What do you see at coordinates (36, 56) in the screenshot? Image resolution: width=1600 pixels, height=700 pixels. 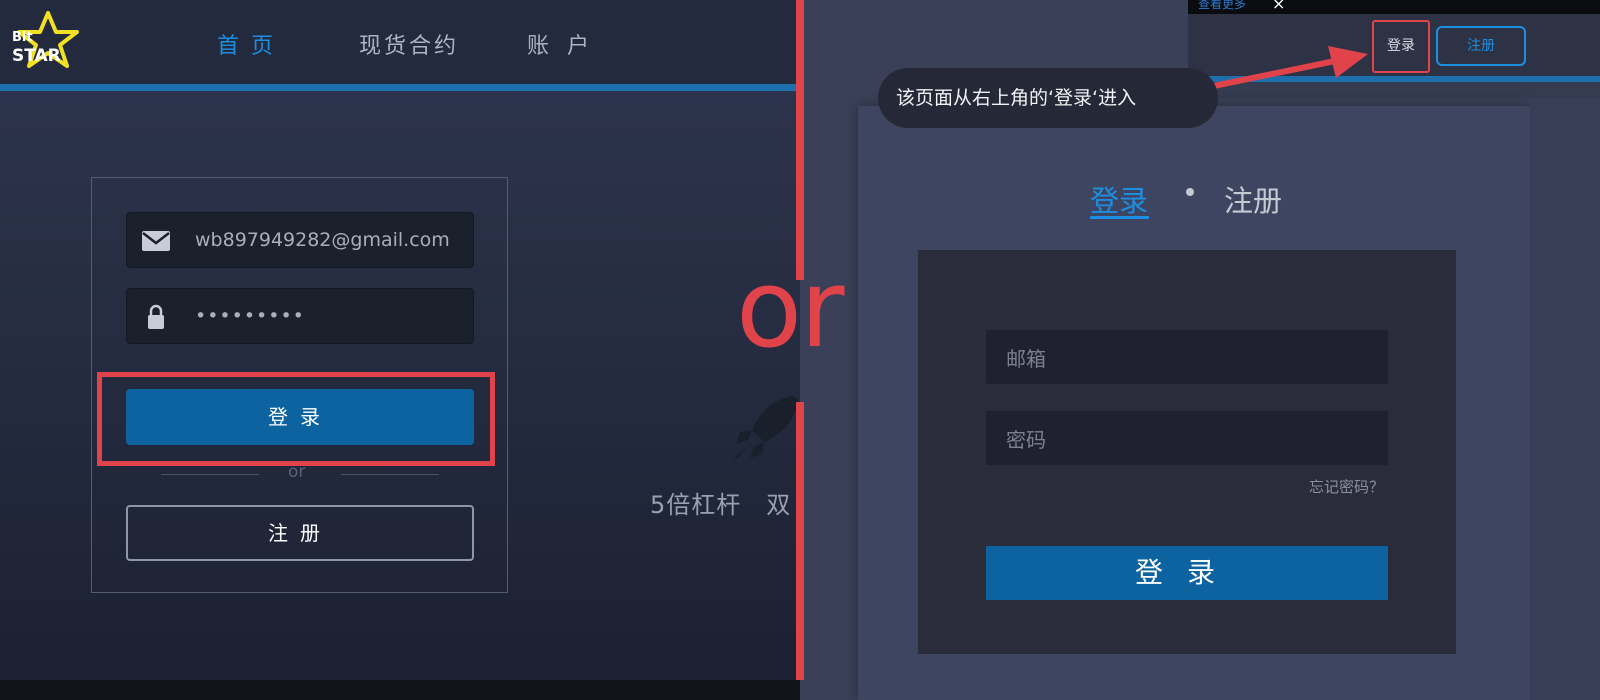 I see `logo-text-star: STAR` at bounding box center [36, 56].